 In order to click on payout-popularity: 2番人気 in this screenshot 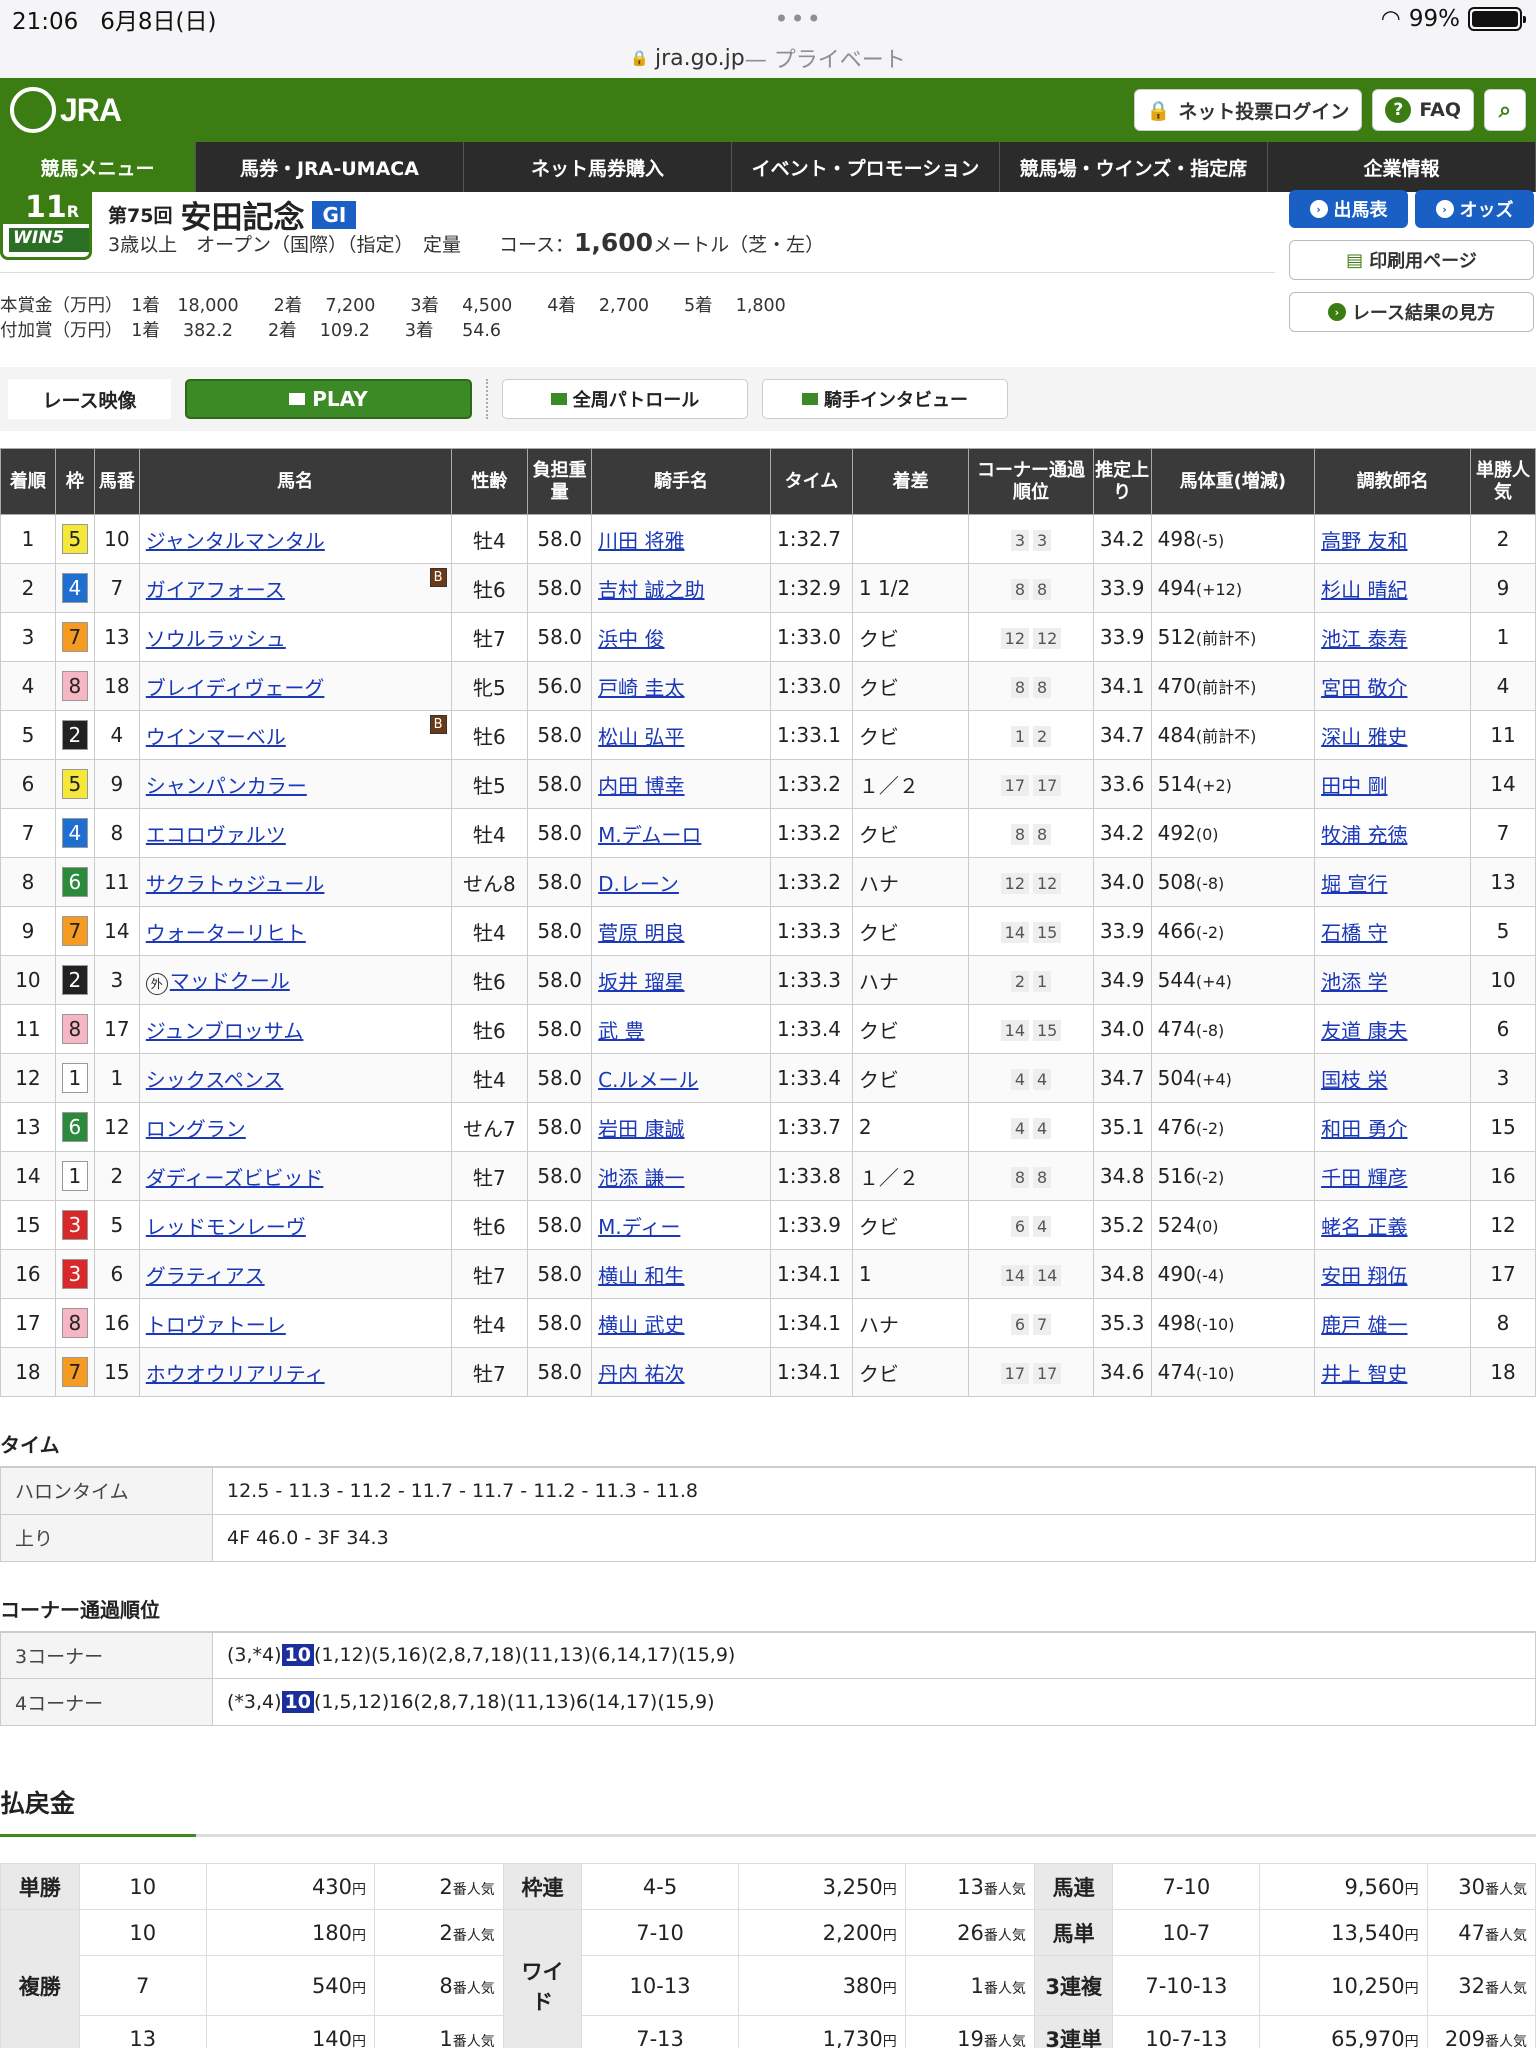, I will do `click(439, 1932)`.